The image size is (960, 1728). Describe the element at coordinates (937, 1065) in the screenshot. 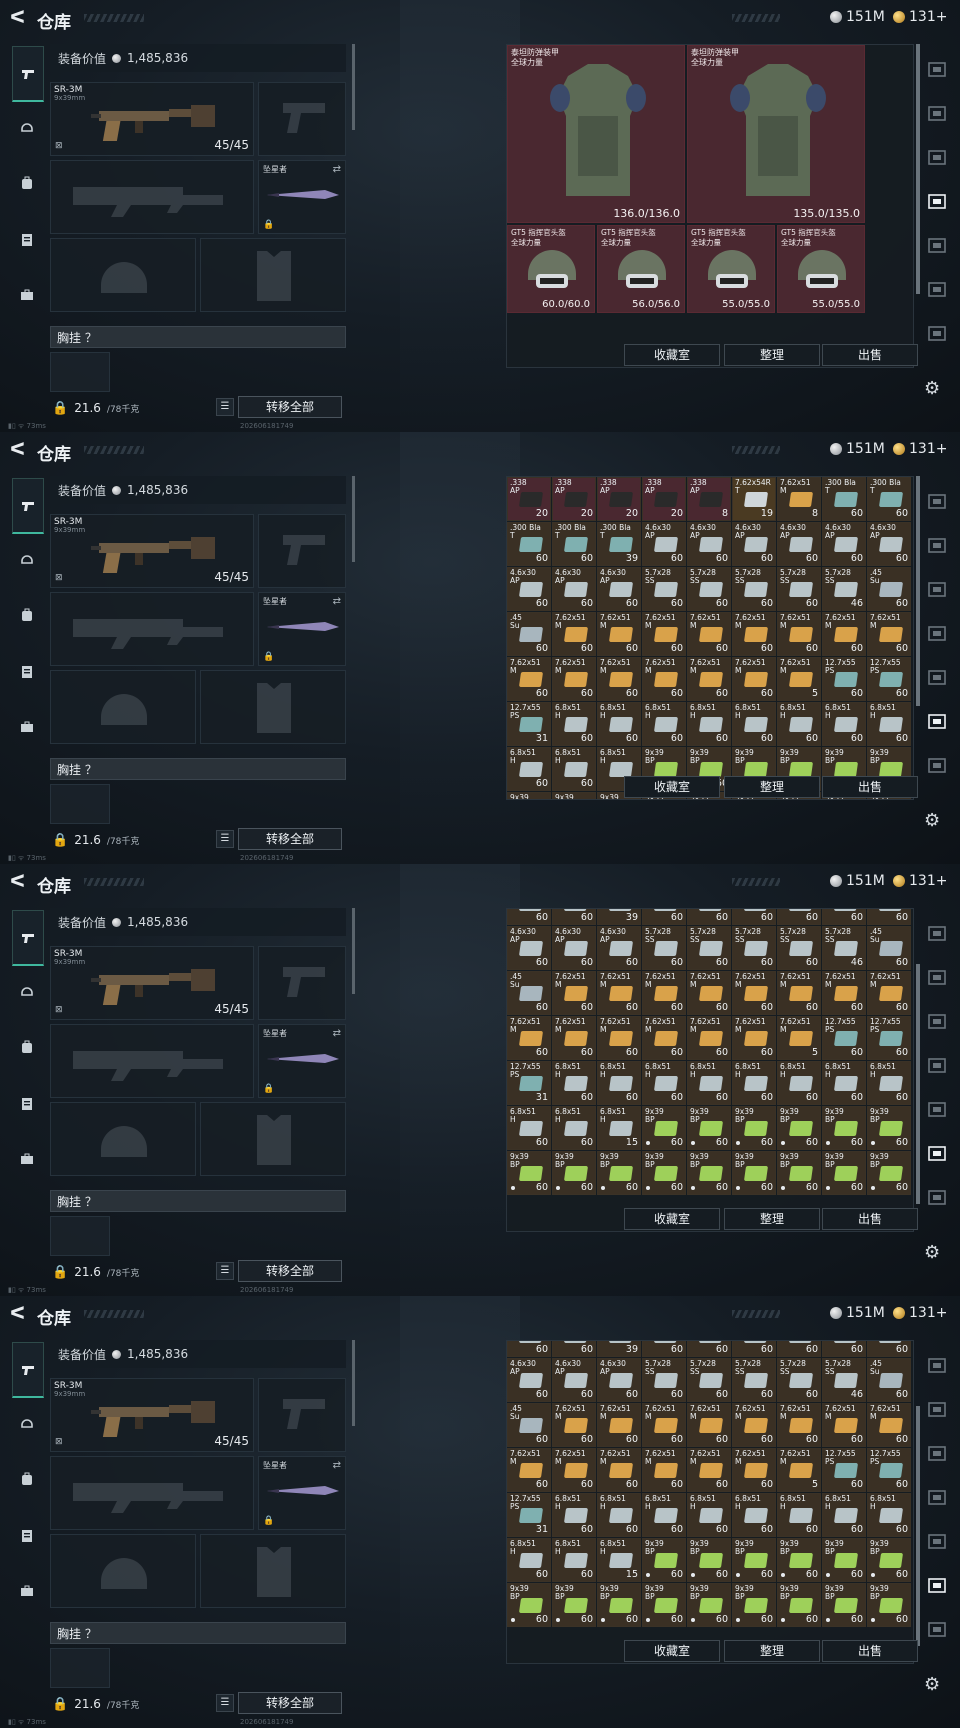

I see `stash-page-4-tab` at that location.